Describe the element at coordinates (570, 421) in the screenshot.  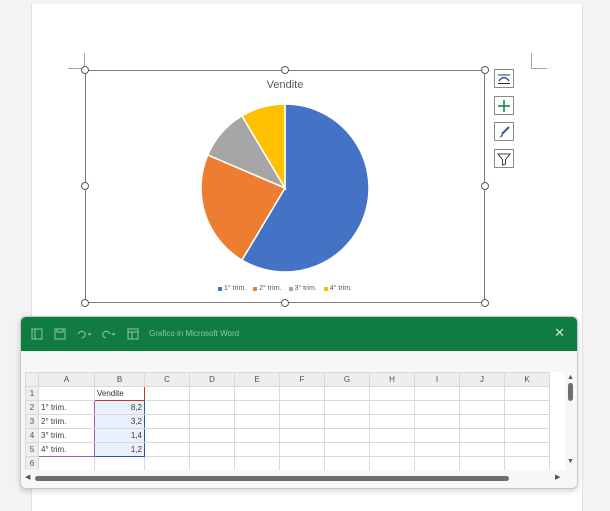
I see `vertical-scrollbar: ▲ ▼` at that location.